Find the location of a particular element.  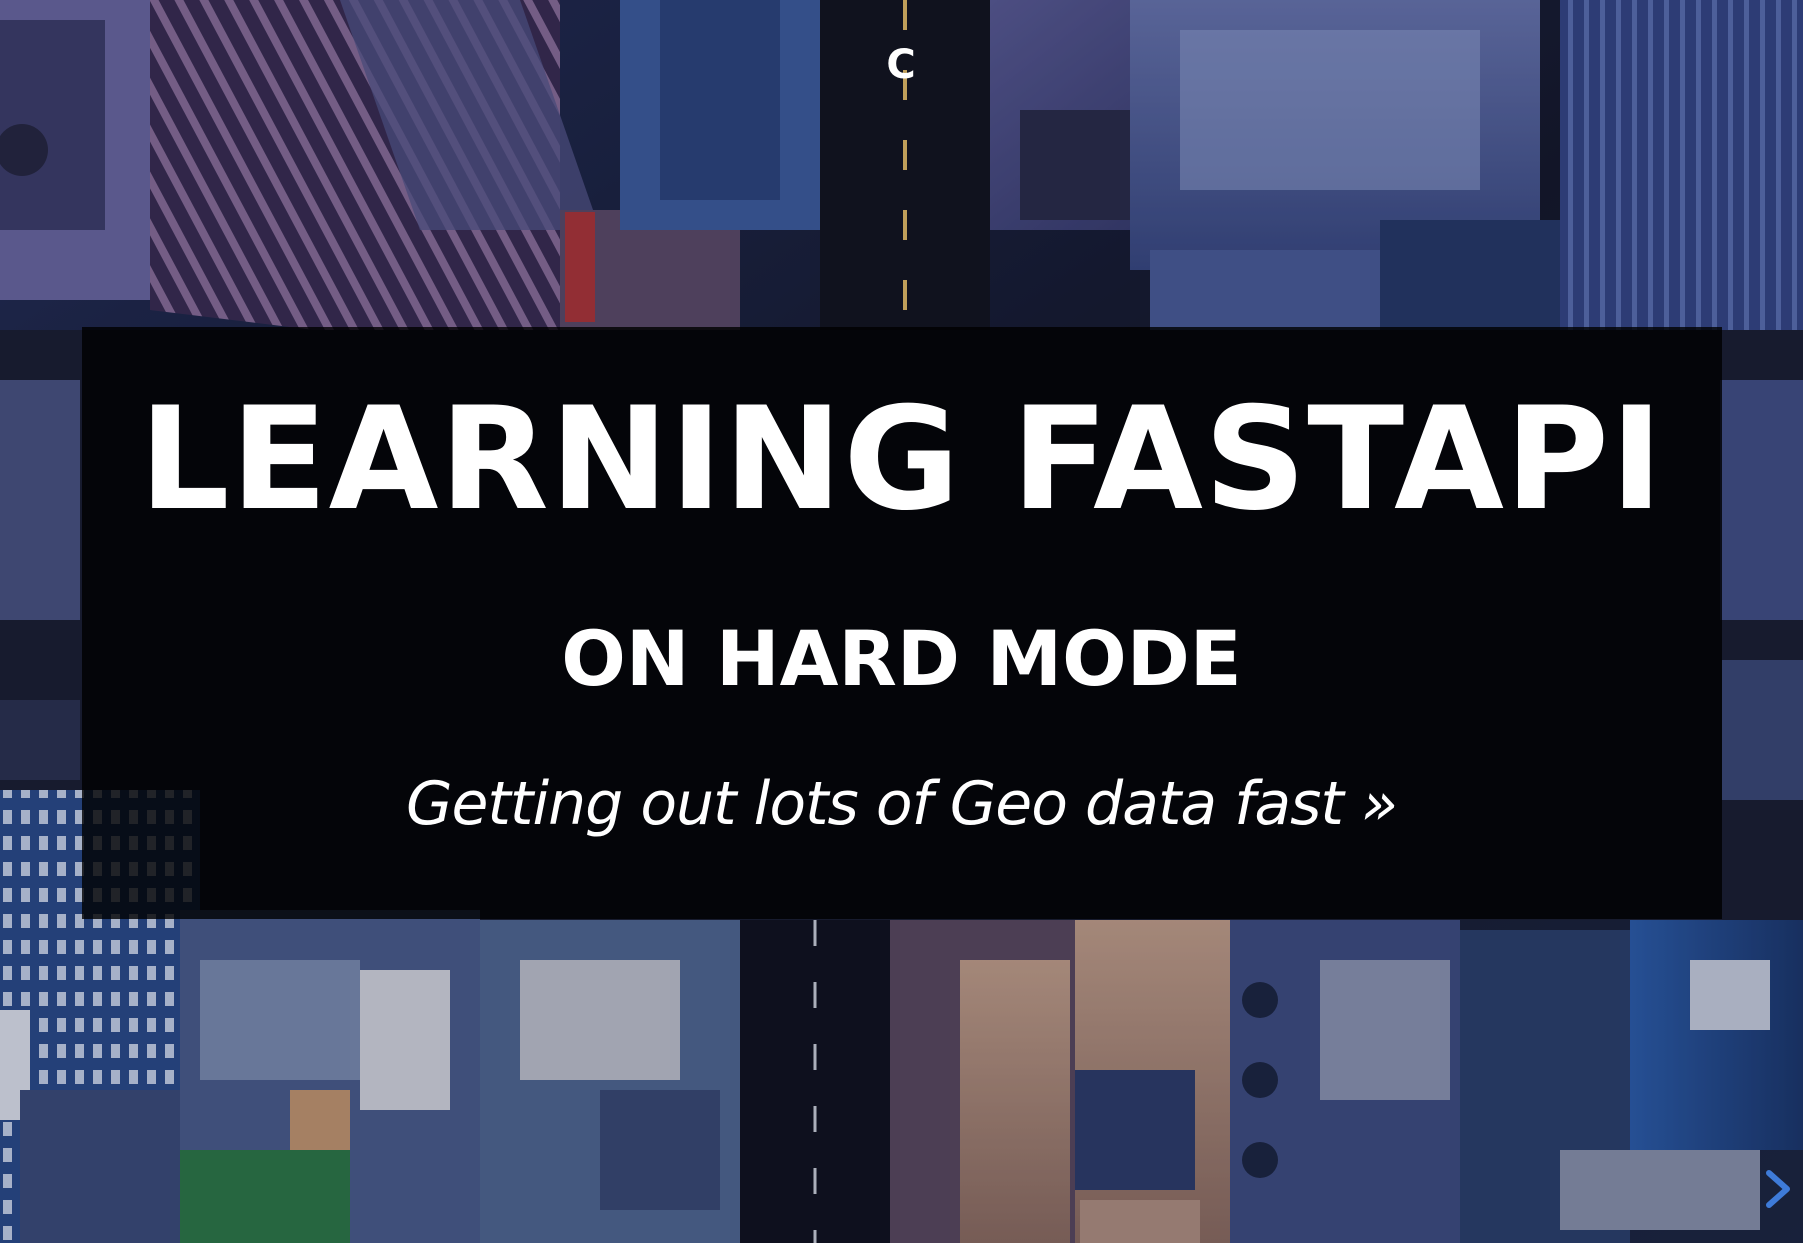

chevron-right-icon is located at coordinates (1778, 1189).